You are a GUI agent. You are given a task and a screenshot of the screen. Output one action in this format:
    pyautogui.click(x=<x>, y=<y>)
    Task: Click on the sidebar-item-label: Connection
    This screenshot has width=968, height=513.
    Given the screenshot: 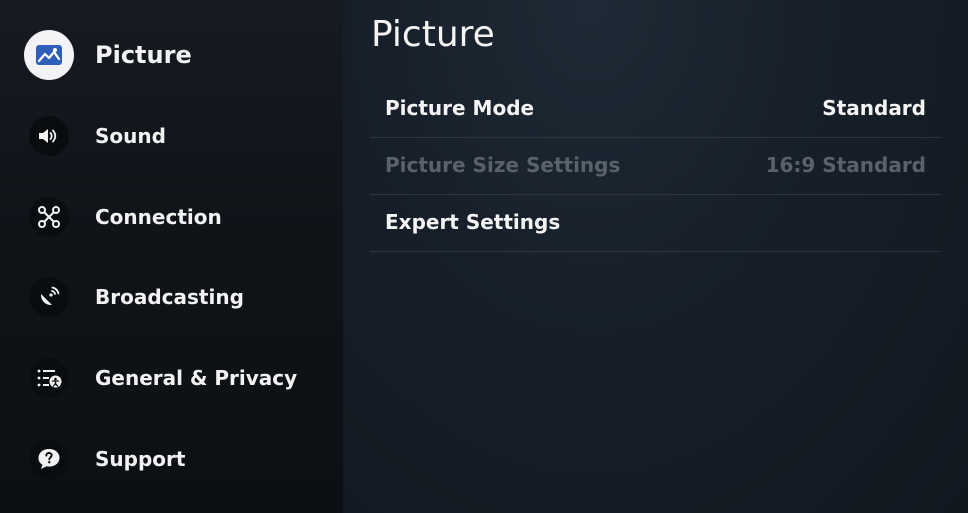 What is the action you would take?
    pyautogui.click(x=158, y=217)
    